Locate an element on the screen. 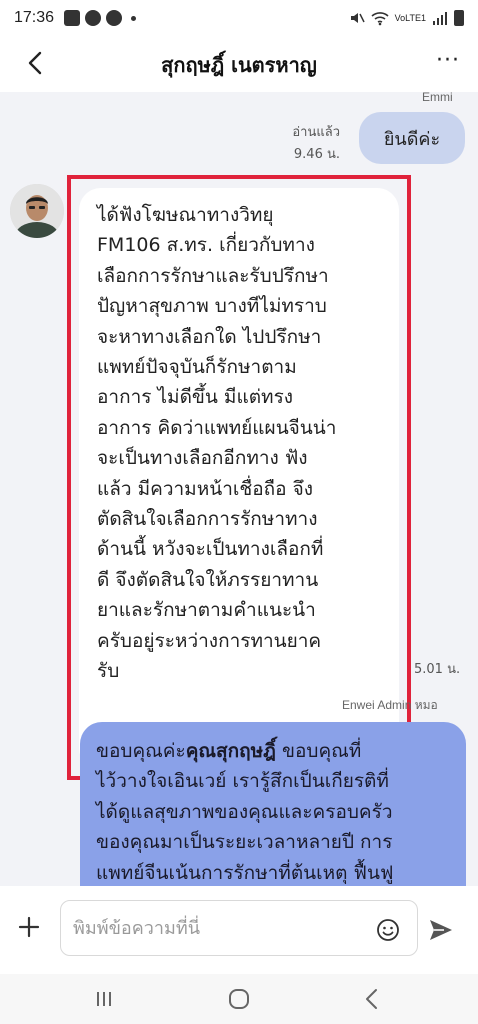  wifi-icon is located at coordinates (380, 19).